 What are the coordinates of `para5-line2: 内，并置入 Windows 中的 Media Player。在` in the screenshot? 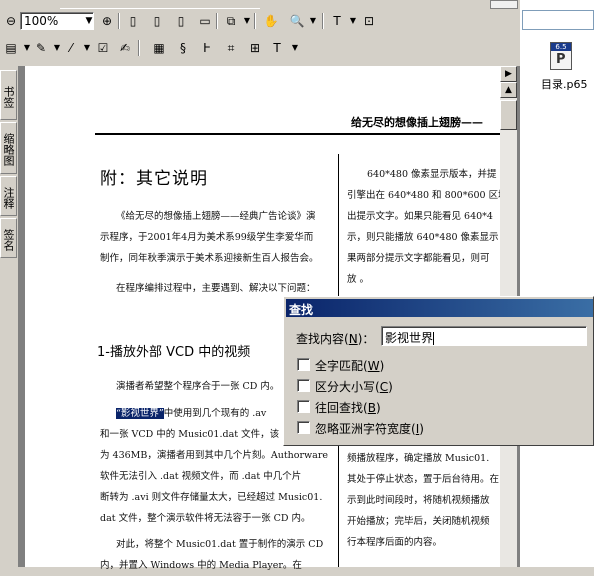 It's located at (201, 565).